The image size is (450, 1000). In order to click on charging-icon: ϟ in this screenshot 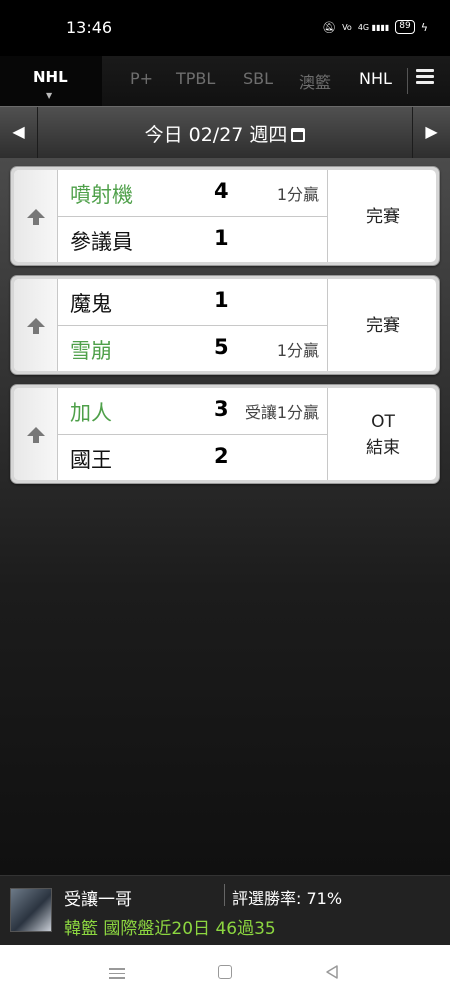, I will do `click(424, 27)`.